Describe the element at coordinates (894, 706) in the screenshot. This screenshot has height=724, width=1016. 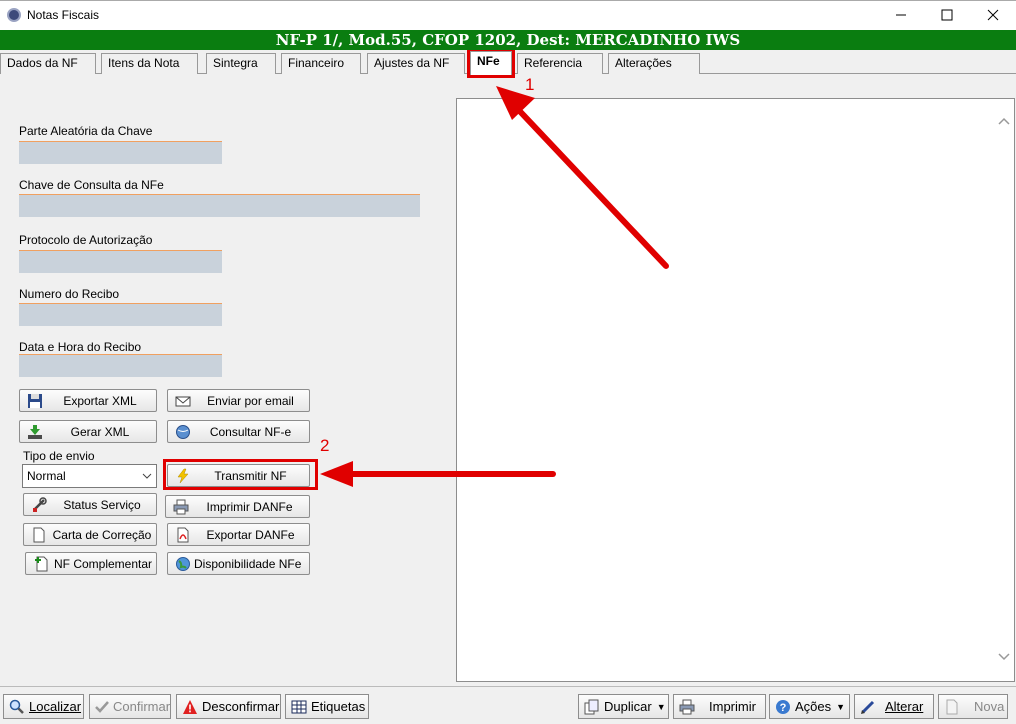
I see `alterar-button: Alterar` at that location.